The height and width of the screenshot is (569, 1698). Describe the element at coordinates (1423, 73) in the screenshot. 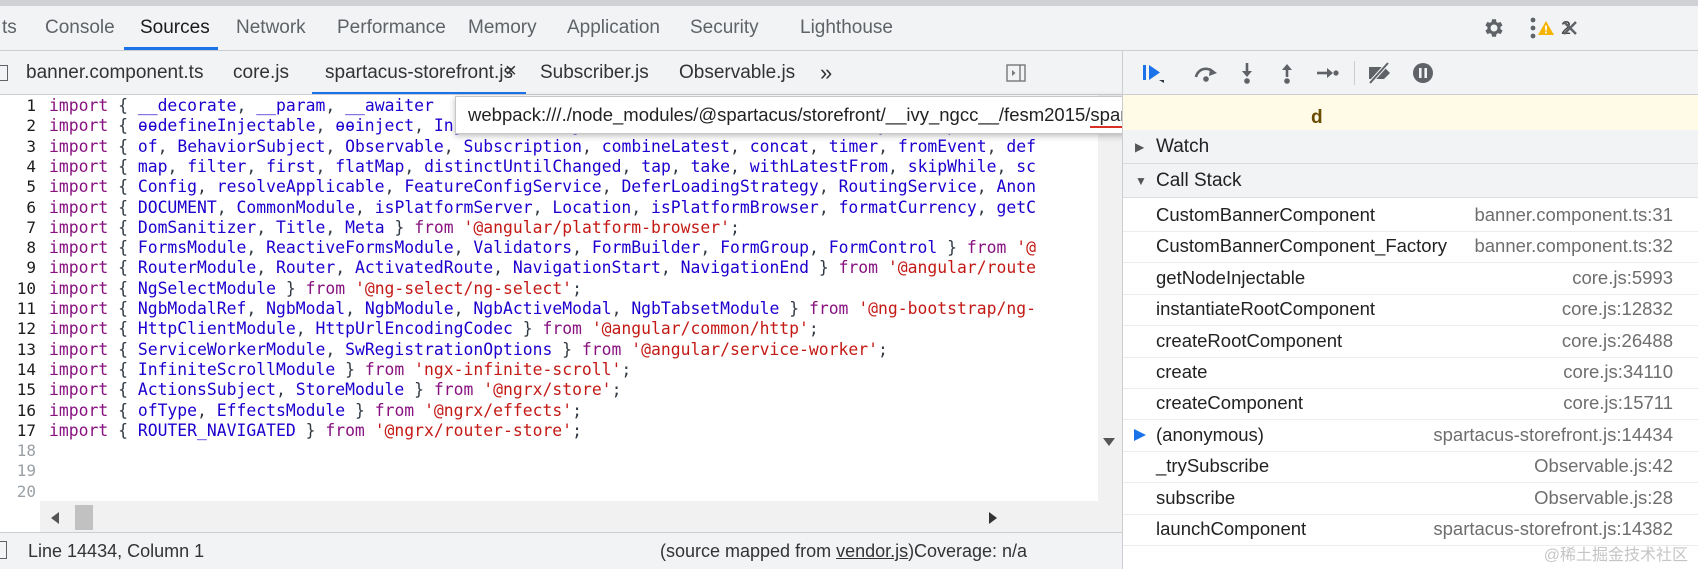

I see `pause-on-exceptions-icon` at that location.